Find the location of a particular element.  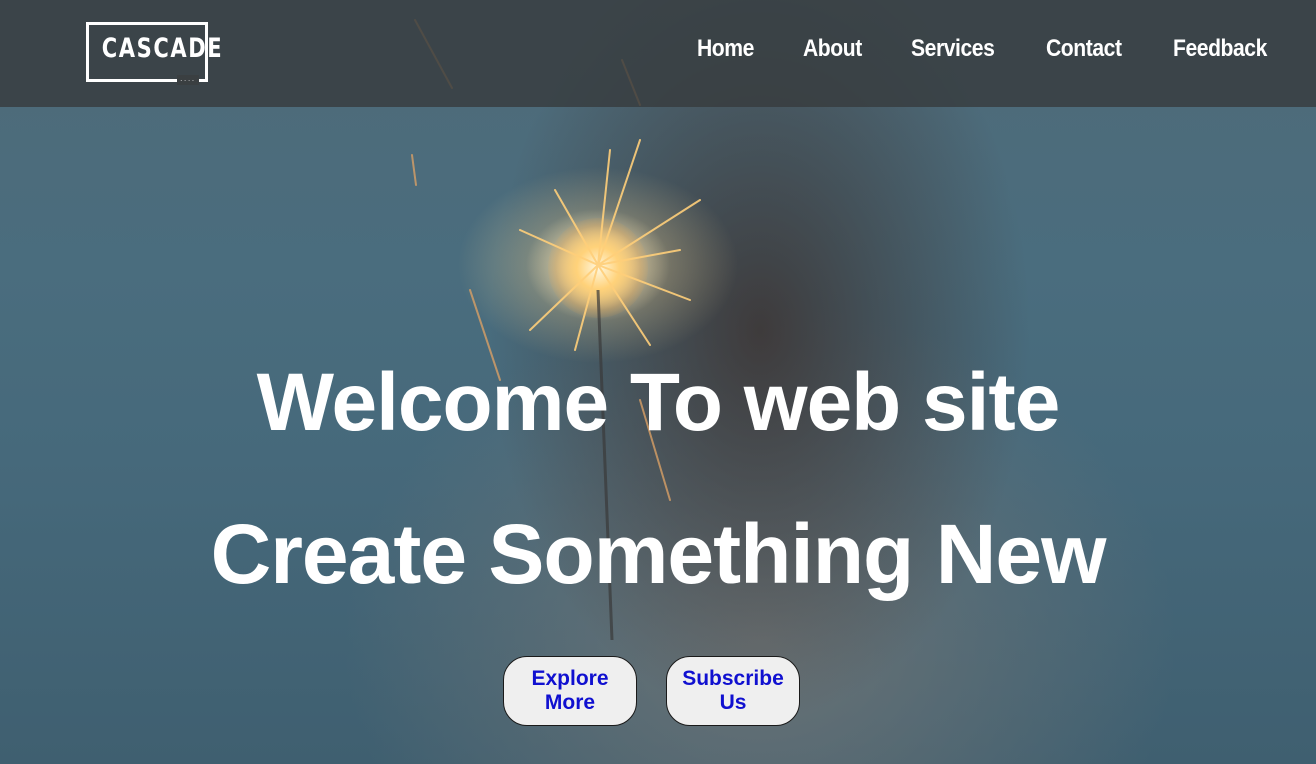

nav-contact-link: Contact is located at coordinates (1084, 49).